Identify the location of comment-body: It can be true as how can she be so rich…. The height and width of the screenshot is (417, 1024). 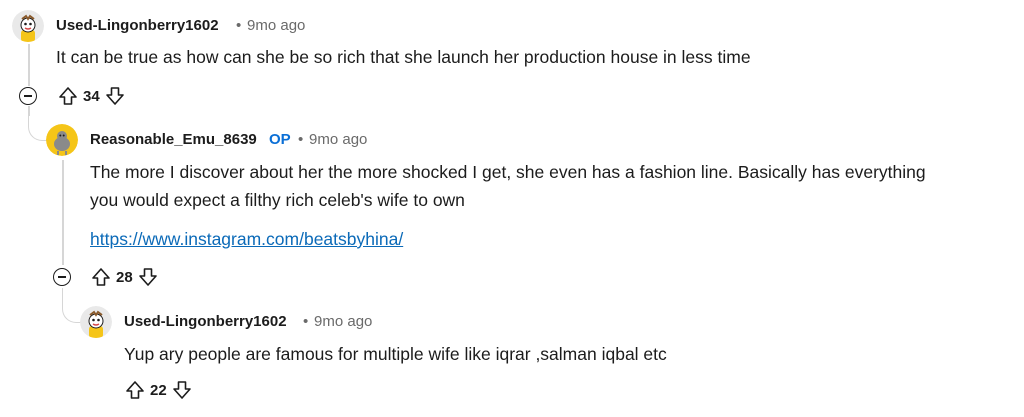
(403, 57).